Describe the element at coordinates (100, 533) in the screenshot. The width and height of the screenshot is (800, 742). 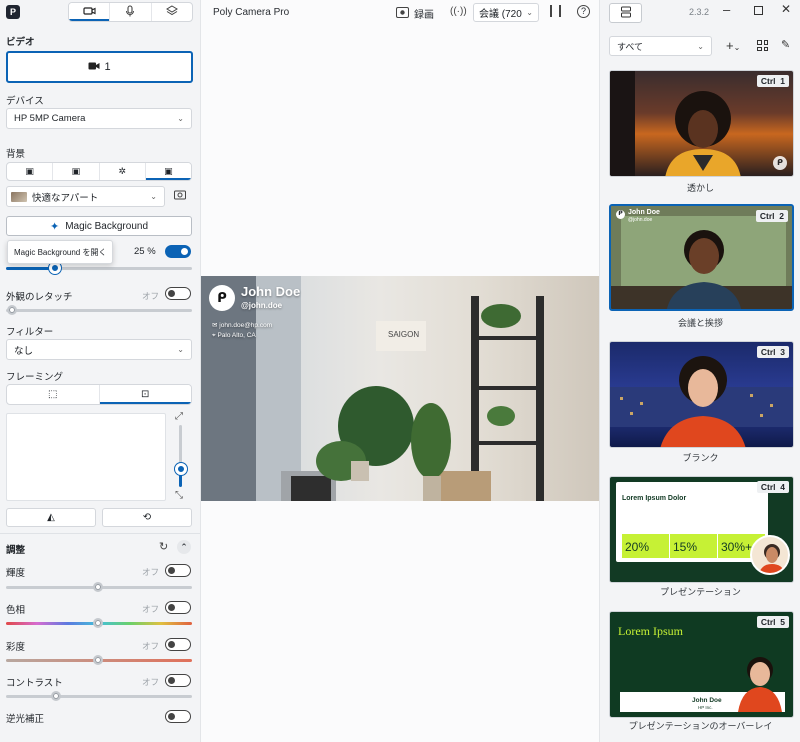
I see `divider` at that location.